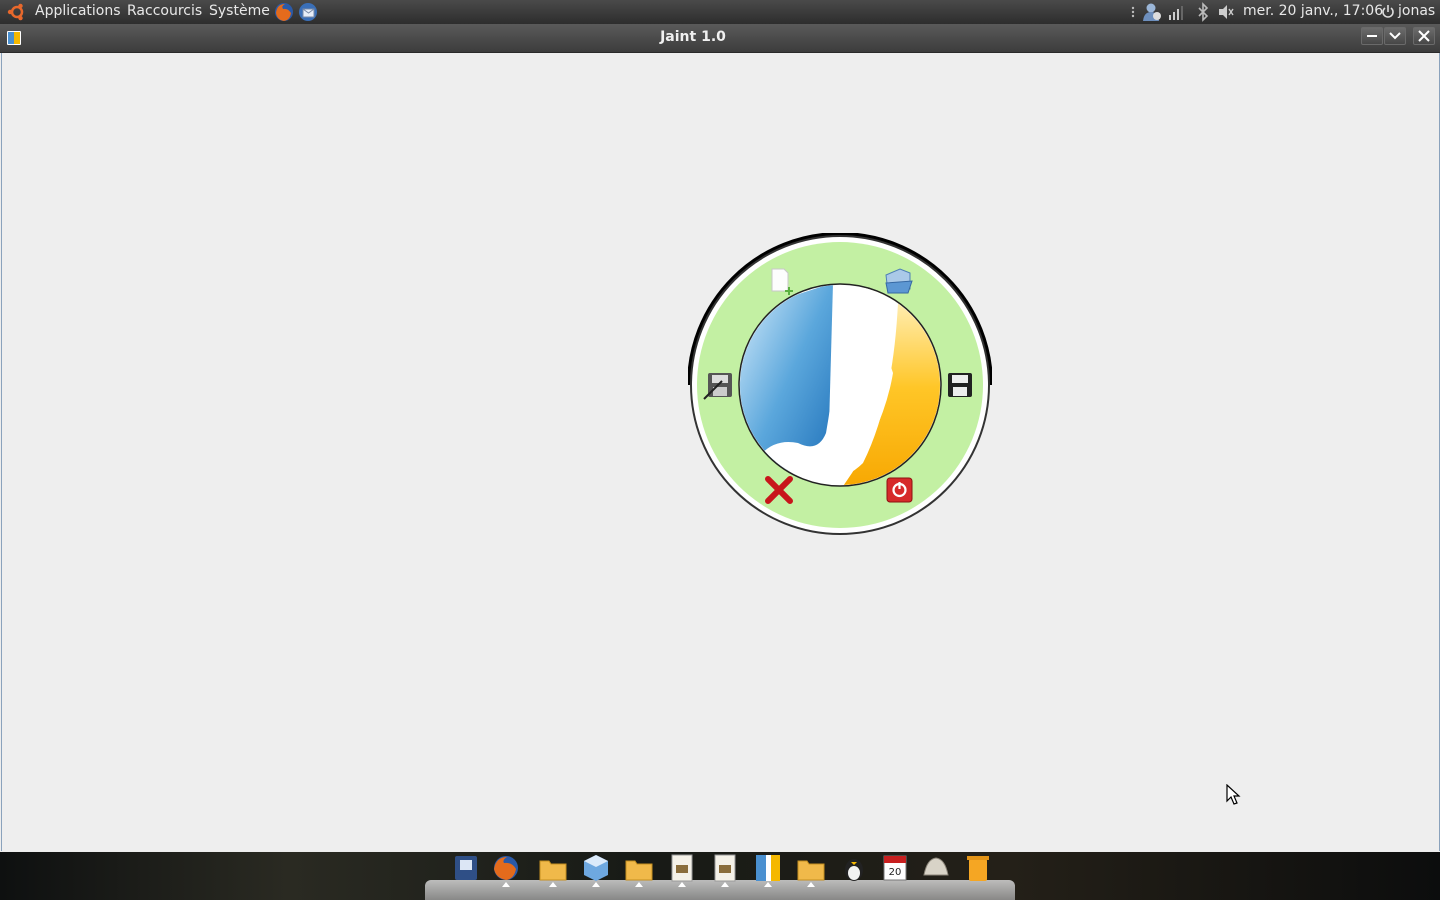 The image size is (1440, 900). What do you see at coordinates (895, 872) in the screenshot?
I see `svg-text: 20` at bounding box center [895, 872].